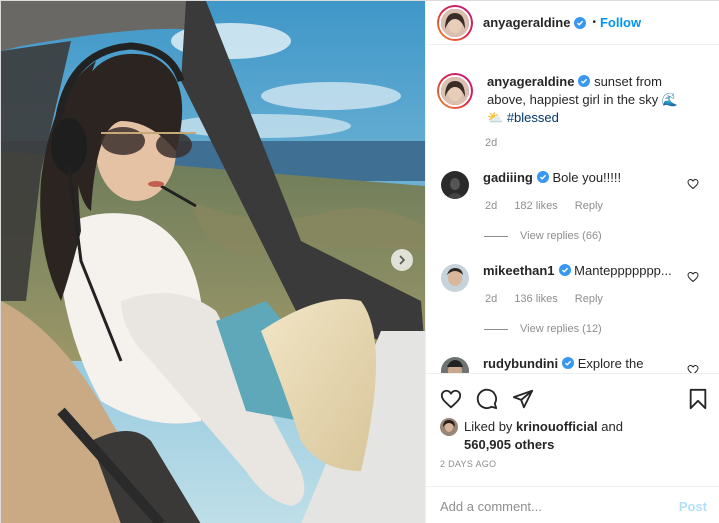 The width and height of the screenshot is (719, 523). What do you see at coordinates (530, 81) in the screenshot?
I see `caption-username: anyageraldine` at bounding box center [530, 81].